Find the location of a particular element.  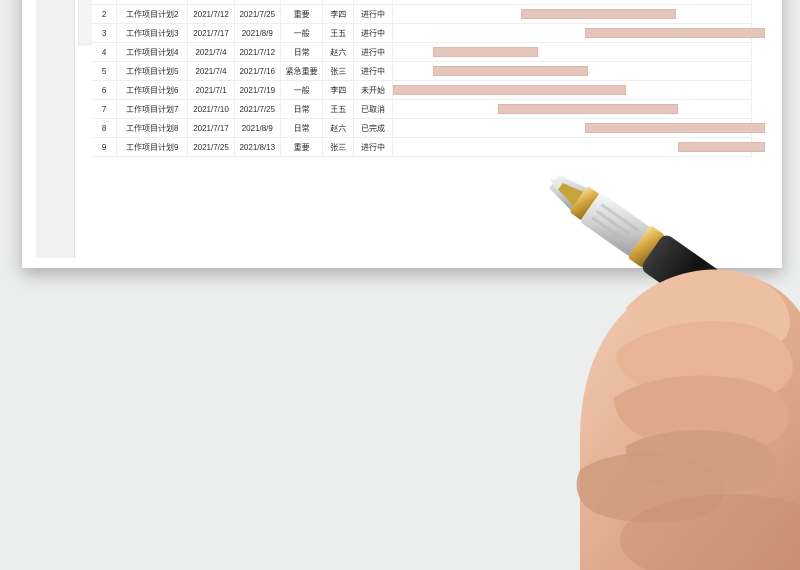

cell-start: 2021/7/25 is located at coordinates (211, 147).